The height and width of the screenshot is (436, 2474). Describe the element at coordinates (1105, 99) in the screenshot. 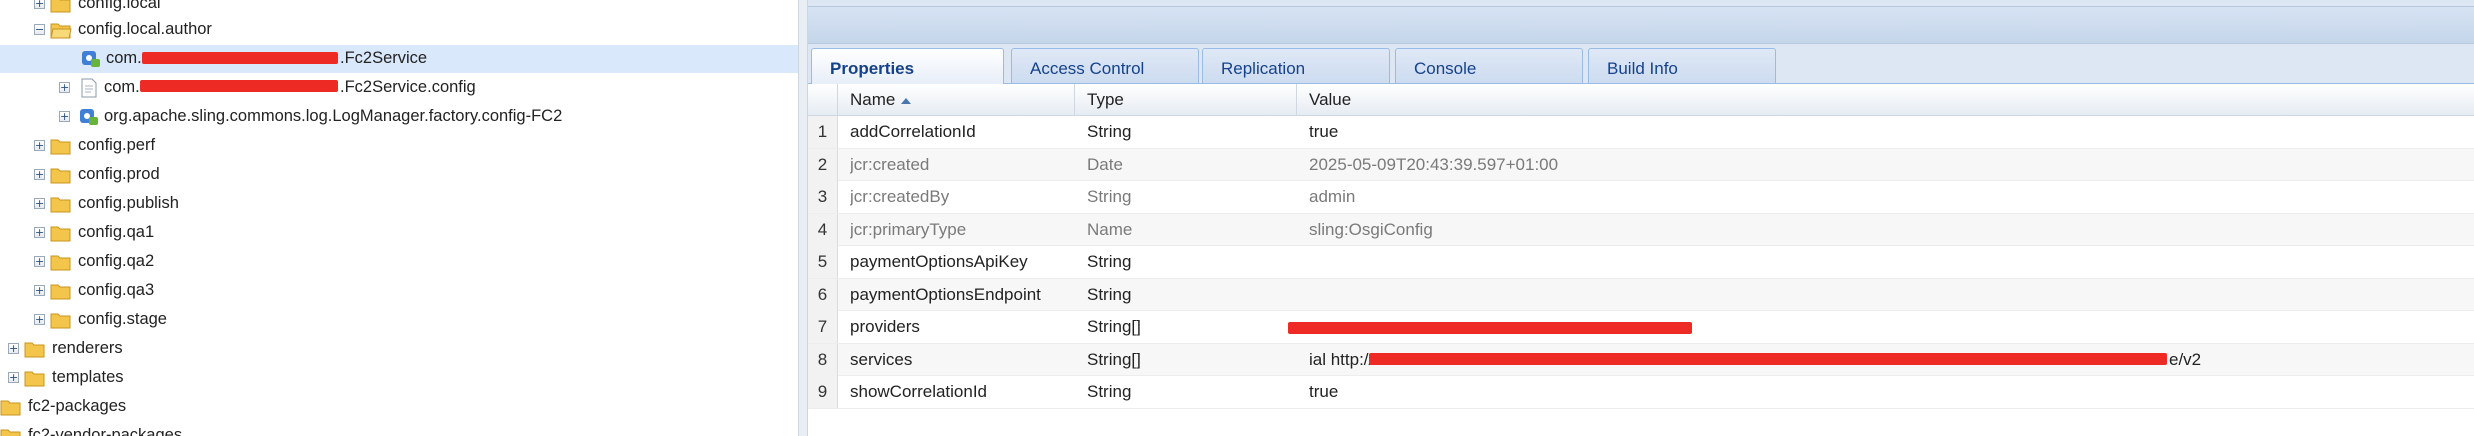

I see `column-header-label: Type` at that location.